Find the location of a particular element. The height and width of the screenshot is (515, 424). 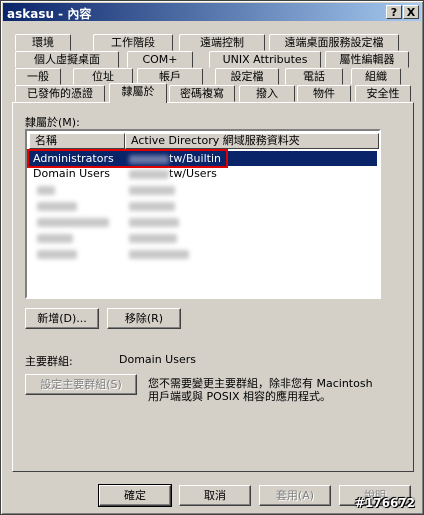

tab-organization: 組織 is located at coordinates (376, 76).